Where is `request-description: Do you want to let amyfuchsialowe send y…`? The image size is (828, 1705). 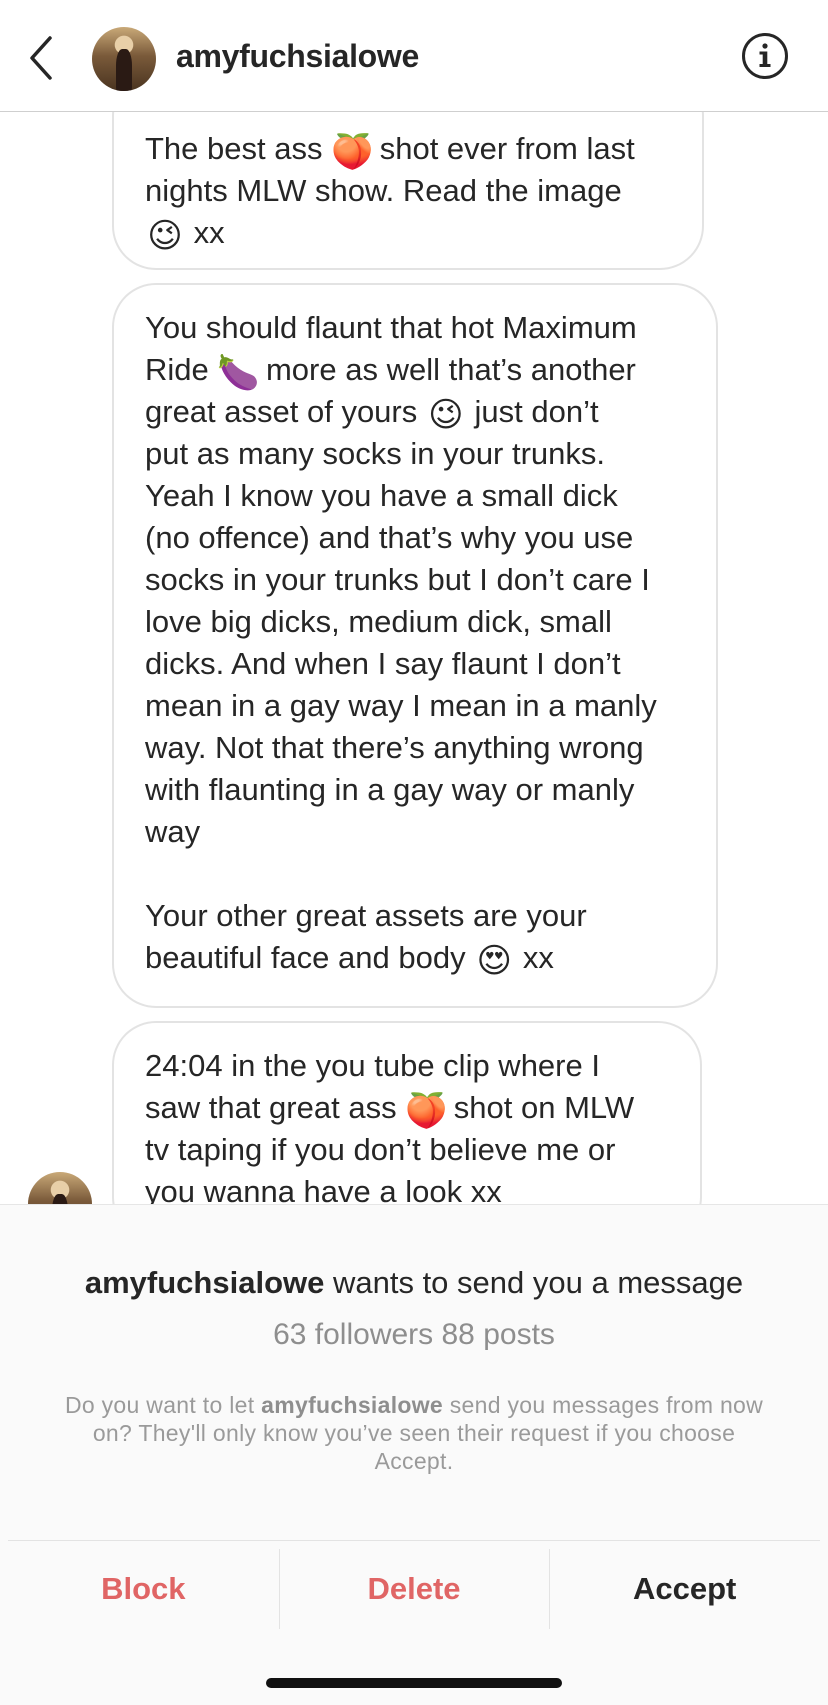
request-description: Do you want to let amyfuchsialowe send y… is located at coordinates (414, 1433).